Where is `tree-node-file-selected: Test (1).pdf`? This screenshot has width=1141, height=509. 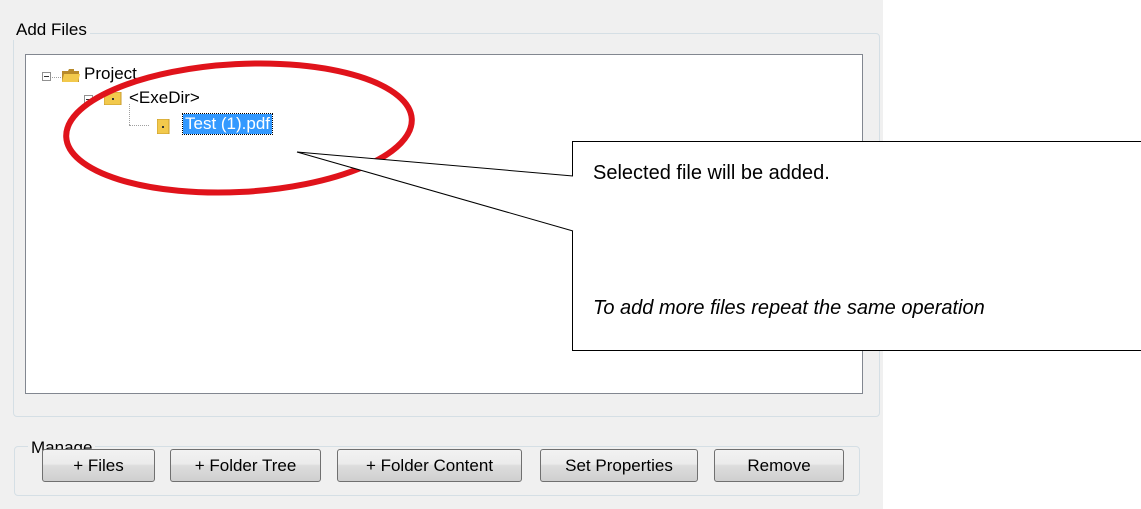 tree-node-file-selected: Test (1).pdf is located at coordinates (227, 124).